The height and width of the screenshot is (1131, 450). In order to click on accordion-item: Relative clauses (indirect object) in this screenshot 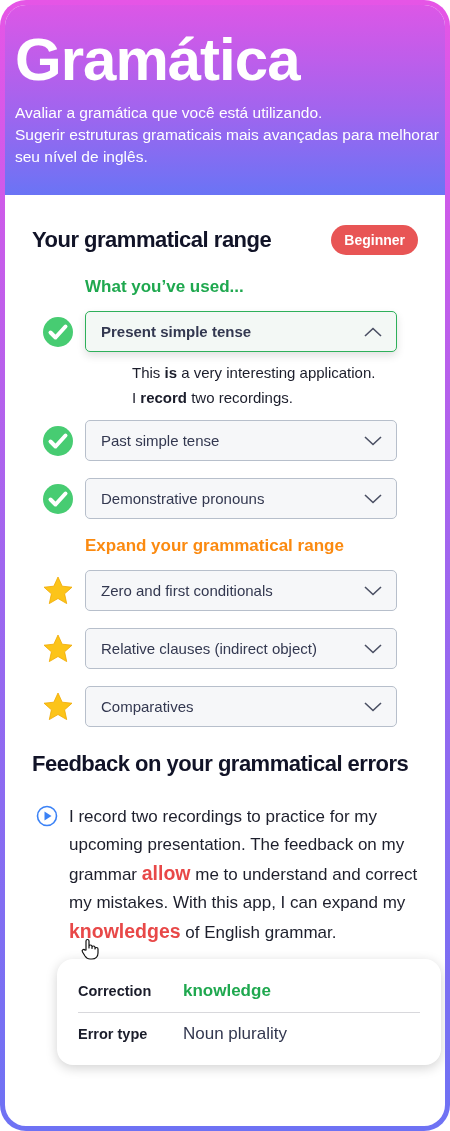, I will do `click(241, 648)`.